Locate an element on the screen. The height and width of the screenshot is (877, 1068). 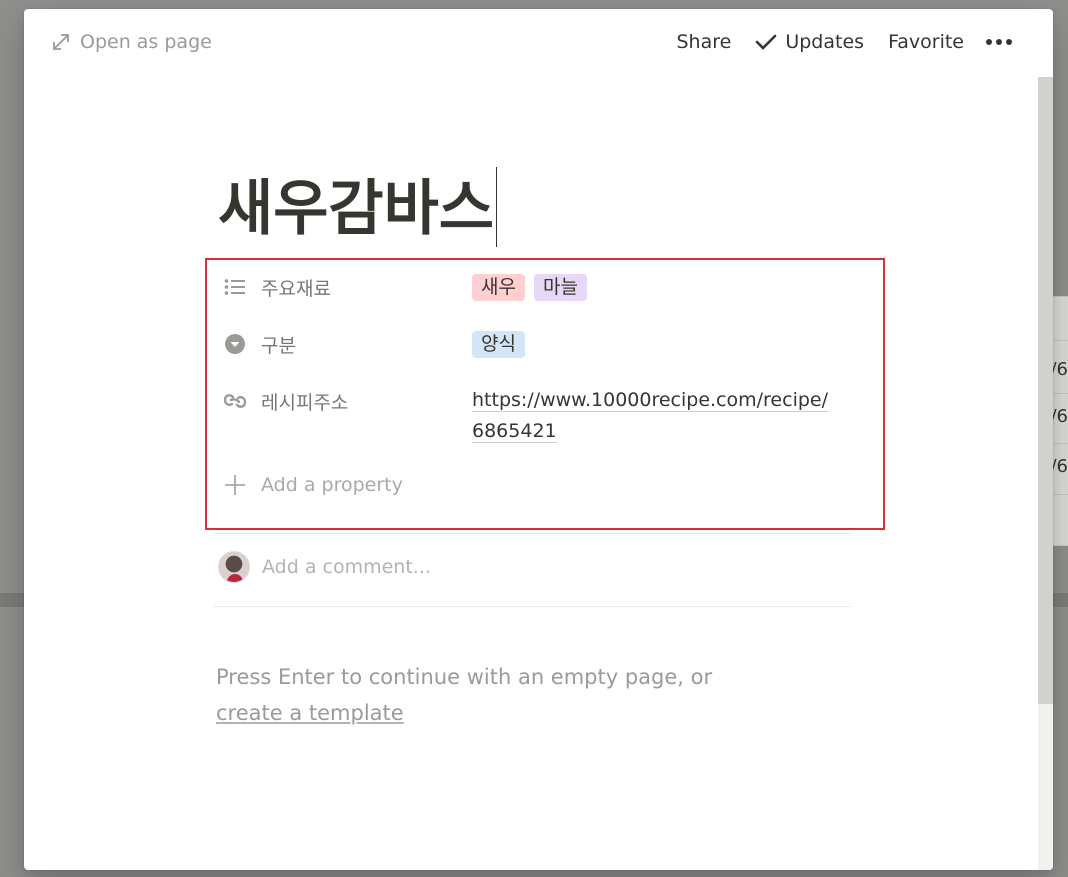
plus-icon is located at coordinates (235, 485).